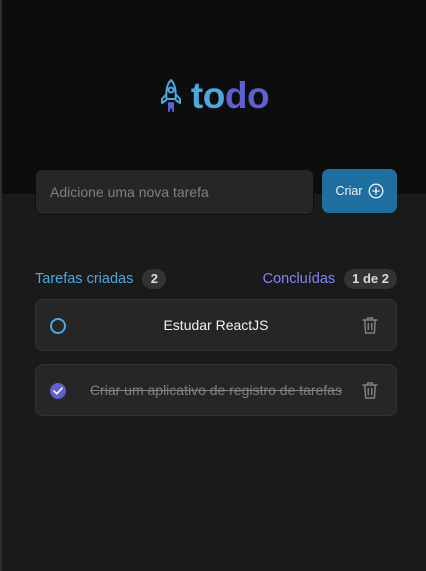 The image size is (426, 571). I want to click on done-info: Concluídas 1 de 2, so click(330, 279).